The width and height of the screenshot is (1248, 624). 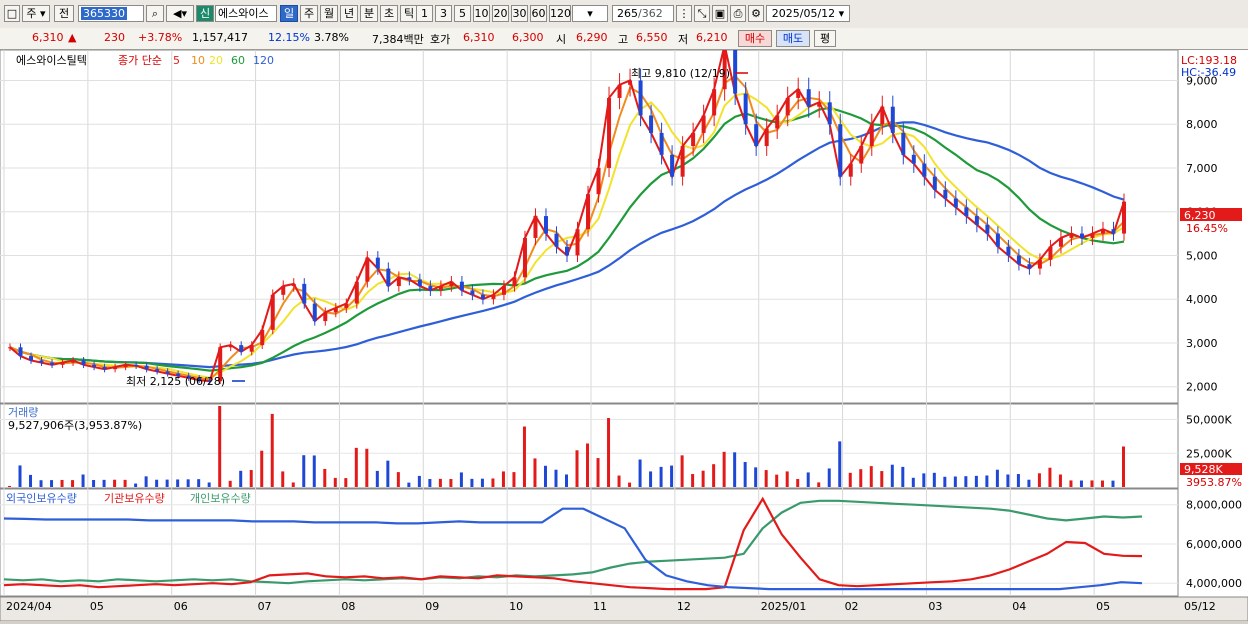 I want to click on market-select: 주 ▾, so click(x=36, y=13).